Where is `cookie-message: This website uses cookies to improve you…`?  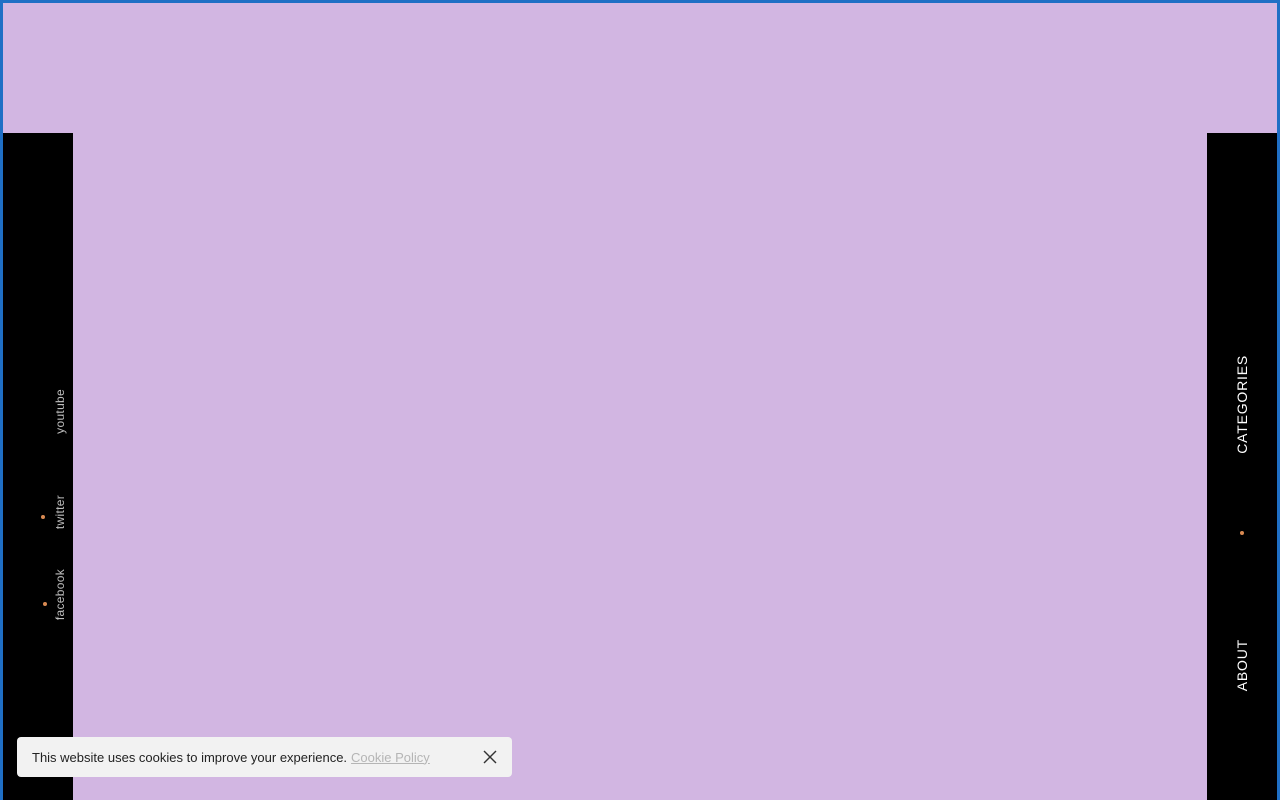
cookie-message: This website uses cookies to improve you… is located at coordinates (190, 757).